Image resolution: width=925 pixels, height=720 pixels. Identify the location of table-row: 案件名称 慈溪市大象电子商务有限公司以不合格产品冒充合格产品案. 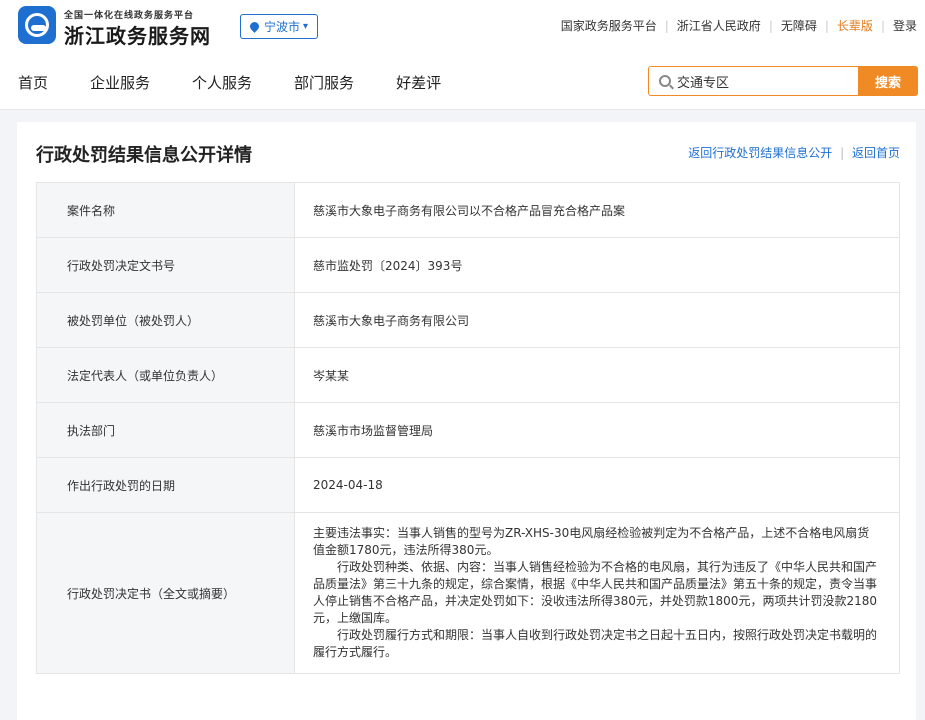
(468, 210).